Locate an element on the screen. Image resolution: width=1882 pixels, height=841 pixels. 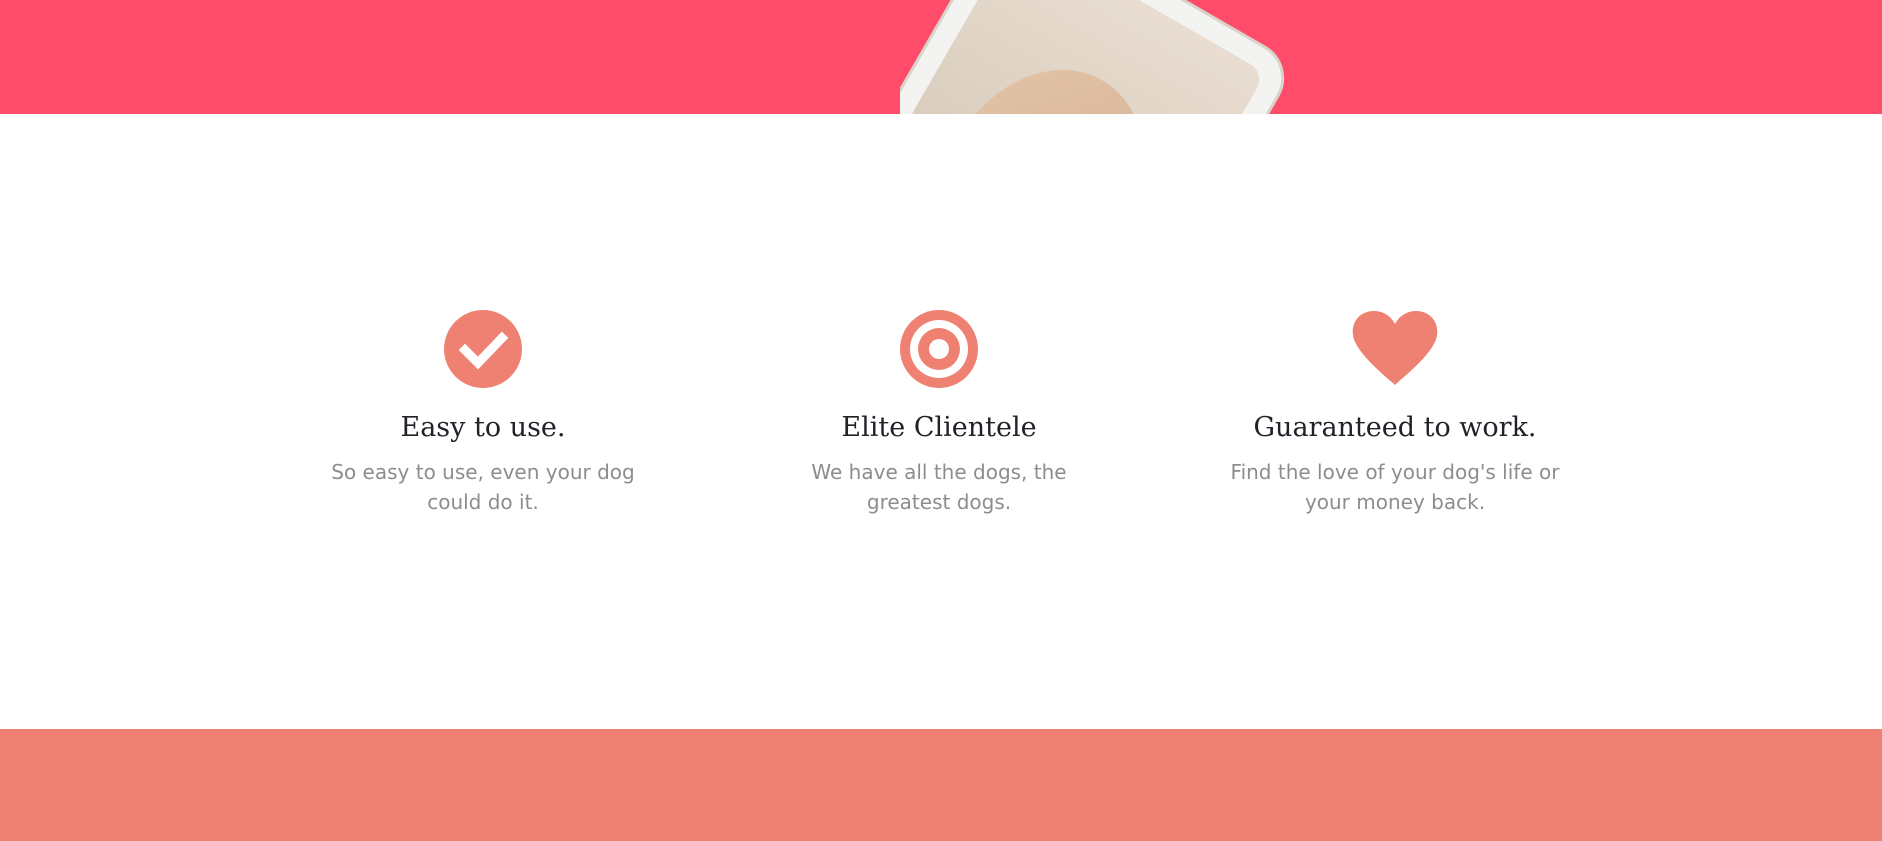
hero-band is located at coordinates (941, 57).